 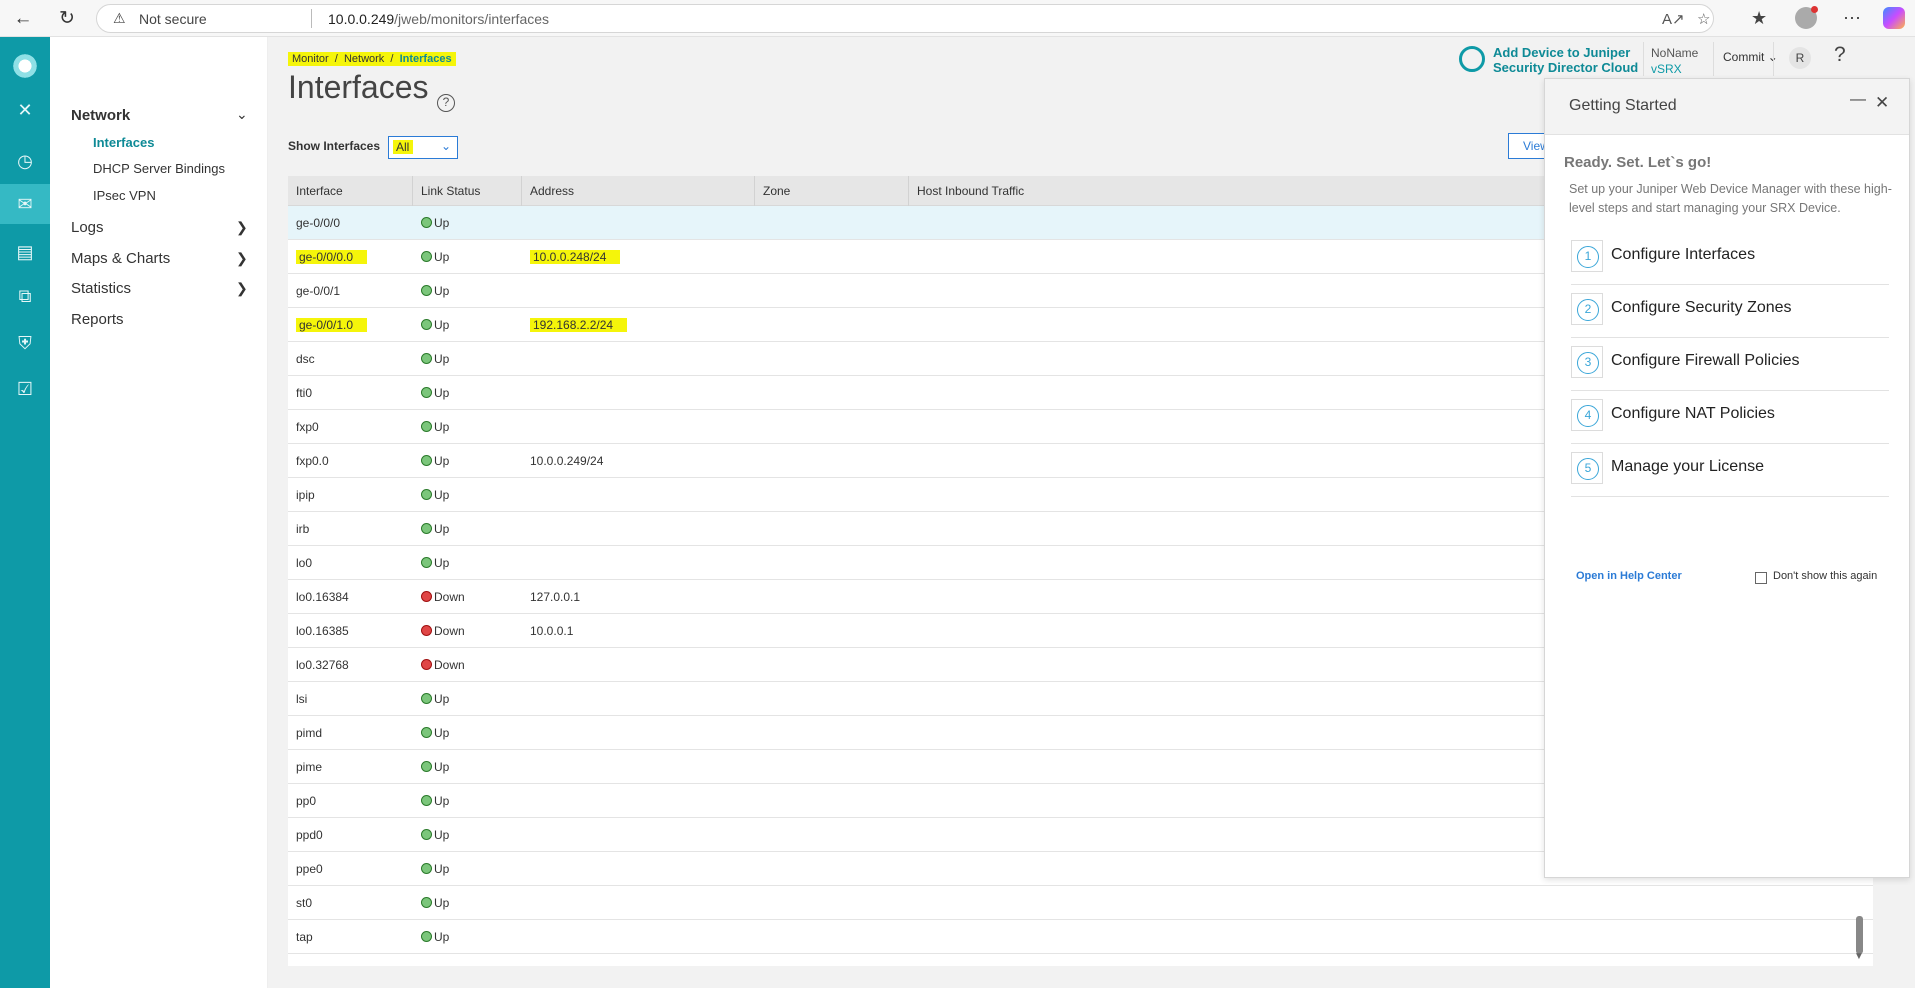 I want to click on lock-icon: ☑, so click(x=25, y=389).